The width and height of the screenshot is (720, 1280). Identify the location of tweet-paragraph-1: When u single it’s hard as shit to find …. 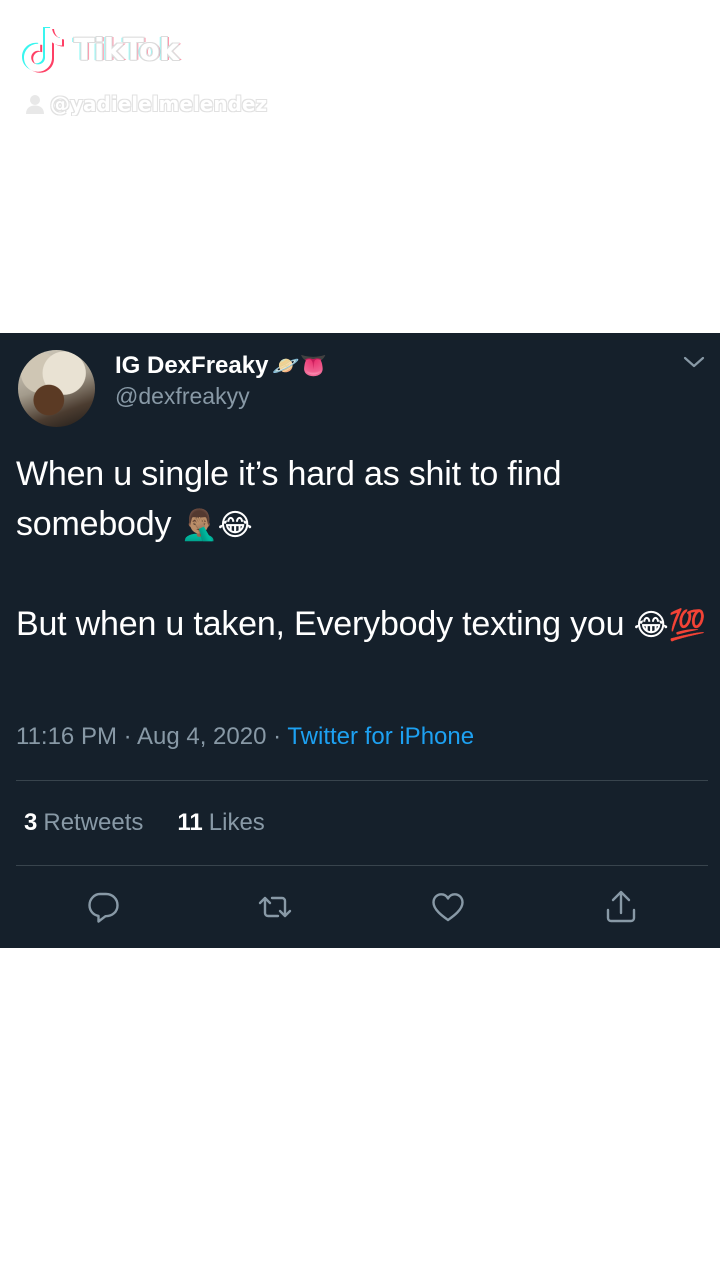
(361, 499).